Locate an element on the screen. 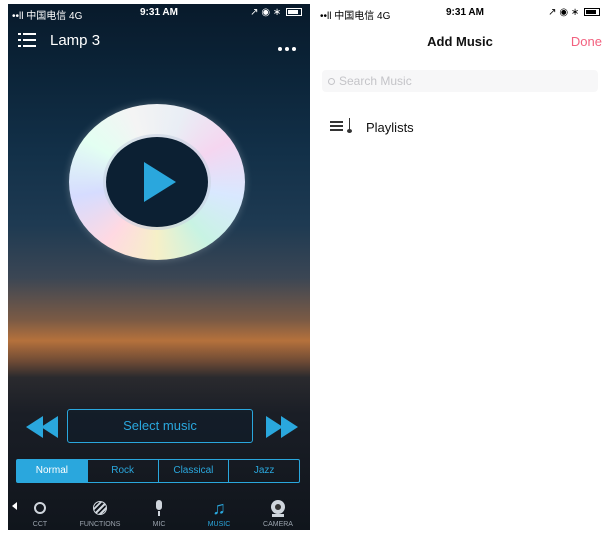 This screenshot has width=604, height=533. play-icon is located at coordinates (160, 182).